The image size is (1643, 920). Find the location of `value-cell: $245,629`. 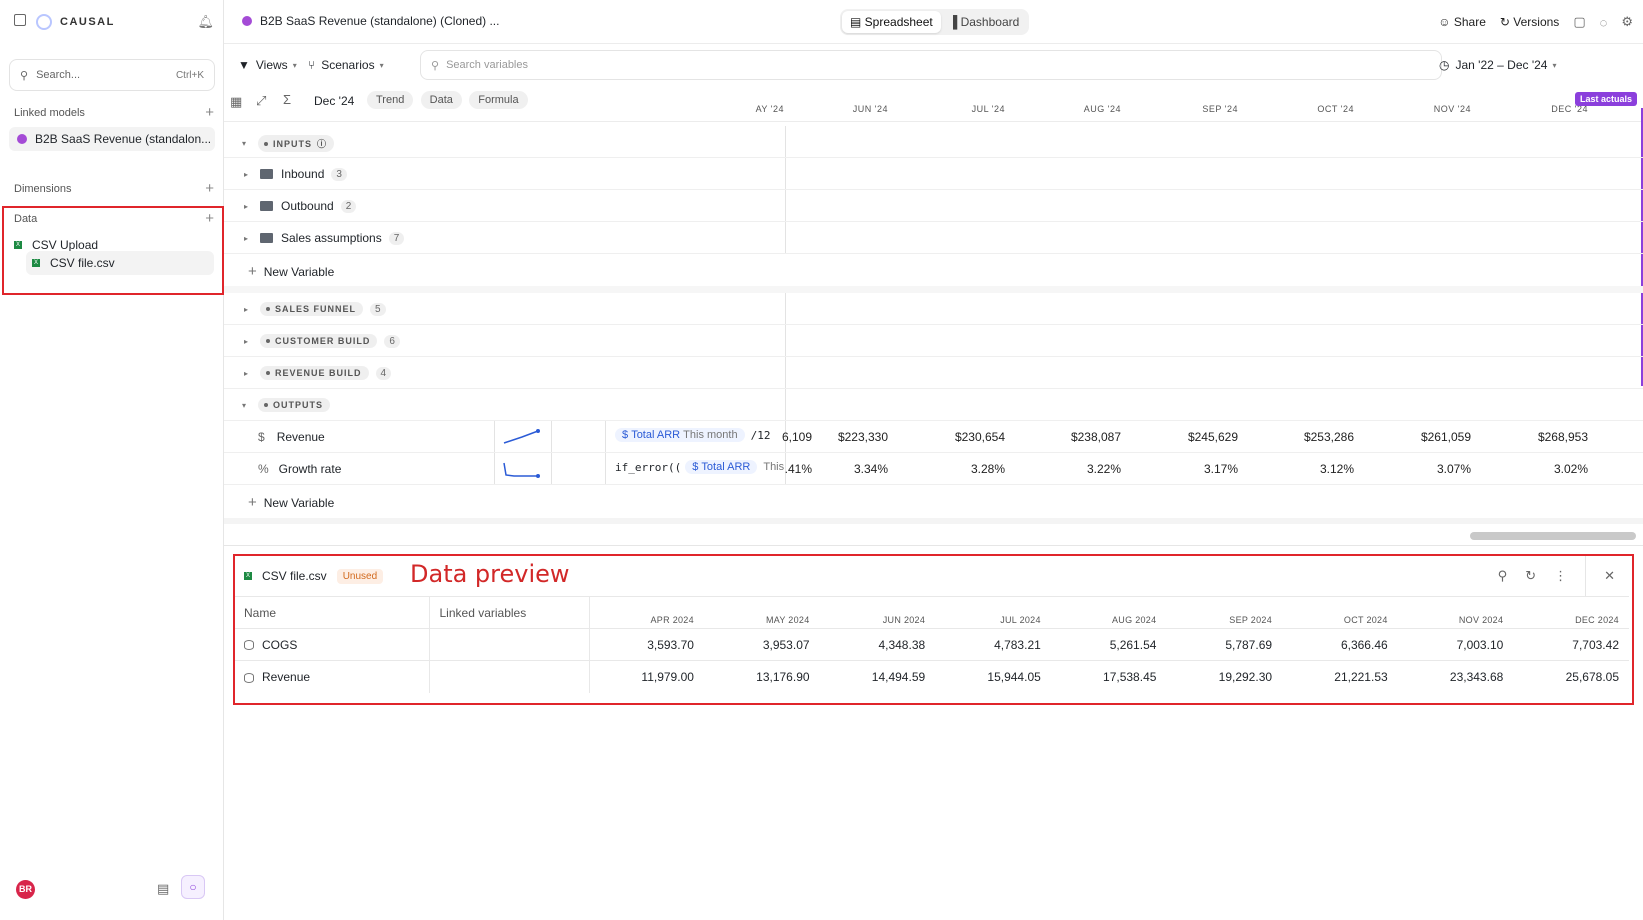

value-cell: $245,629 is located at coordinates (1188, 437).